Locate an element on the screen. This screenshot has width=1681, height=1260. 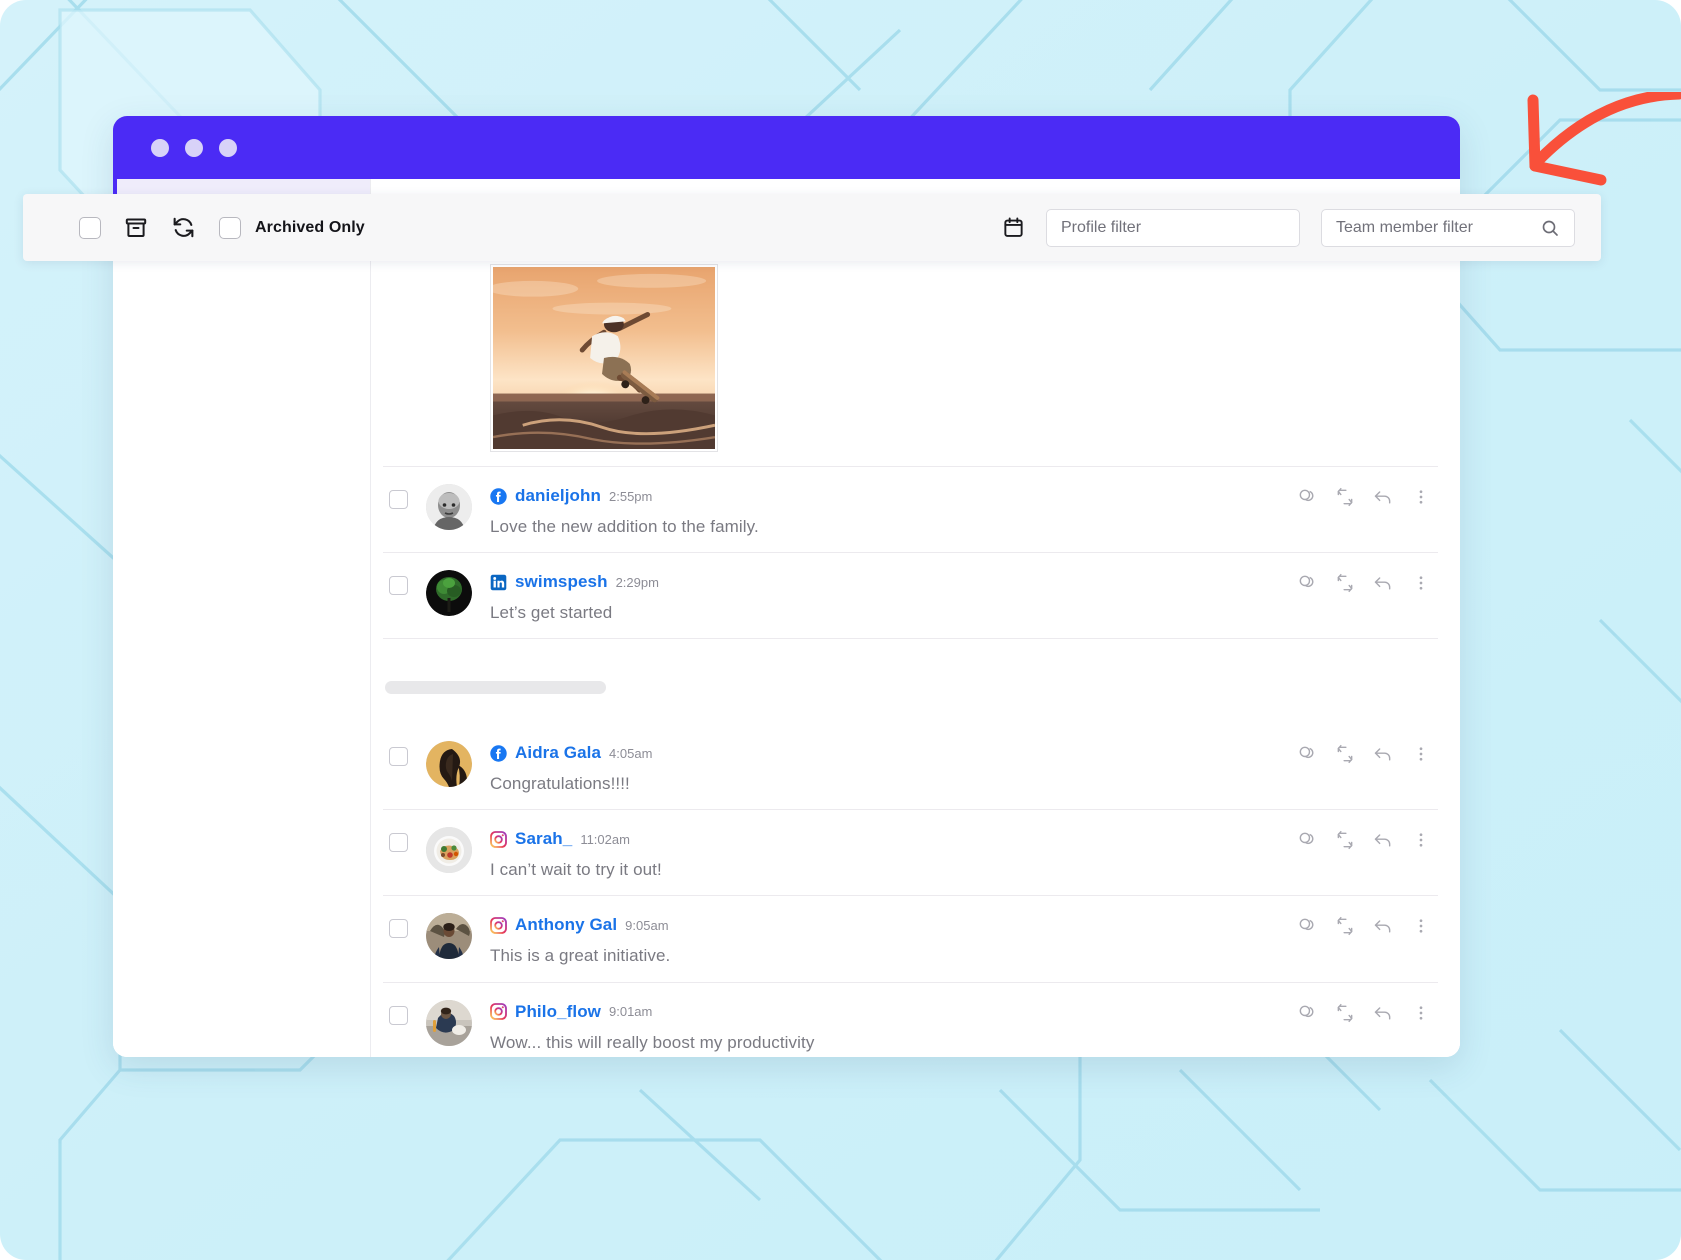
search-icon is located at coordinates (1550, 228).